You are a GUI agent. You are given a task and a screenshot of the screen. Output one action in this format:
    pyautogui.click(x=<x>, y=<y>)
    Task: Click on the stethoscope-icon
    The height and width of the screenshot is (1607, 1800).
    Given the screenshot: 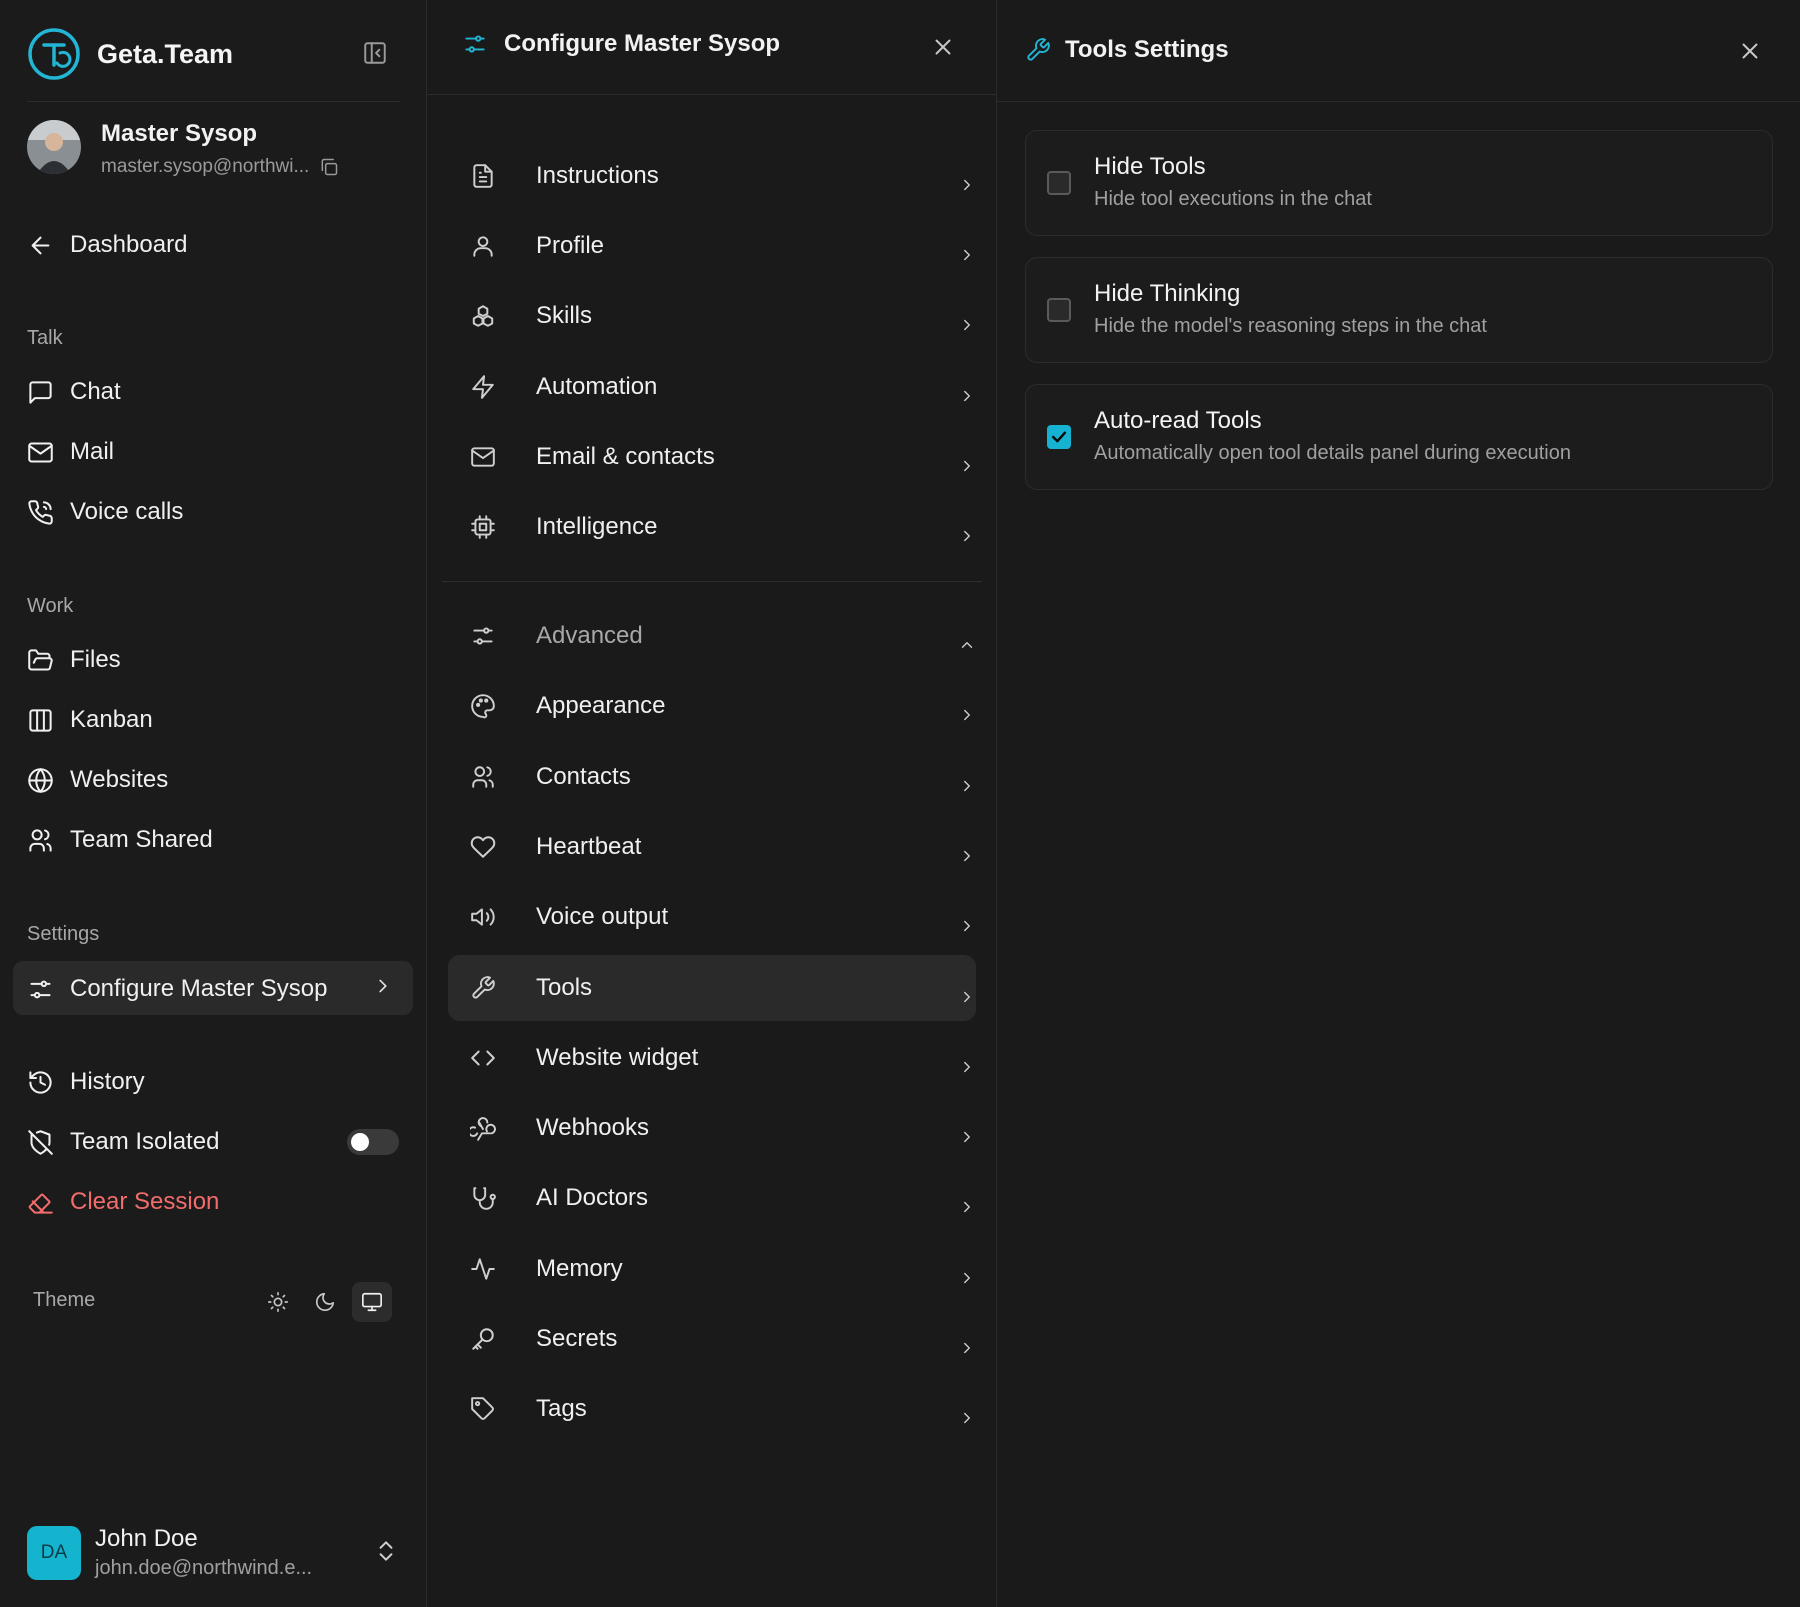 What is the action you would take?
    pyautogui.click(x=484, y=1198)
    